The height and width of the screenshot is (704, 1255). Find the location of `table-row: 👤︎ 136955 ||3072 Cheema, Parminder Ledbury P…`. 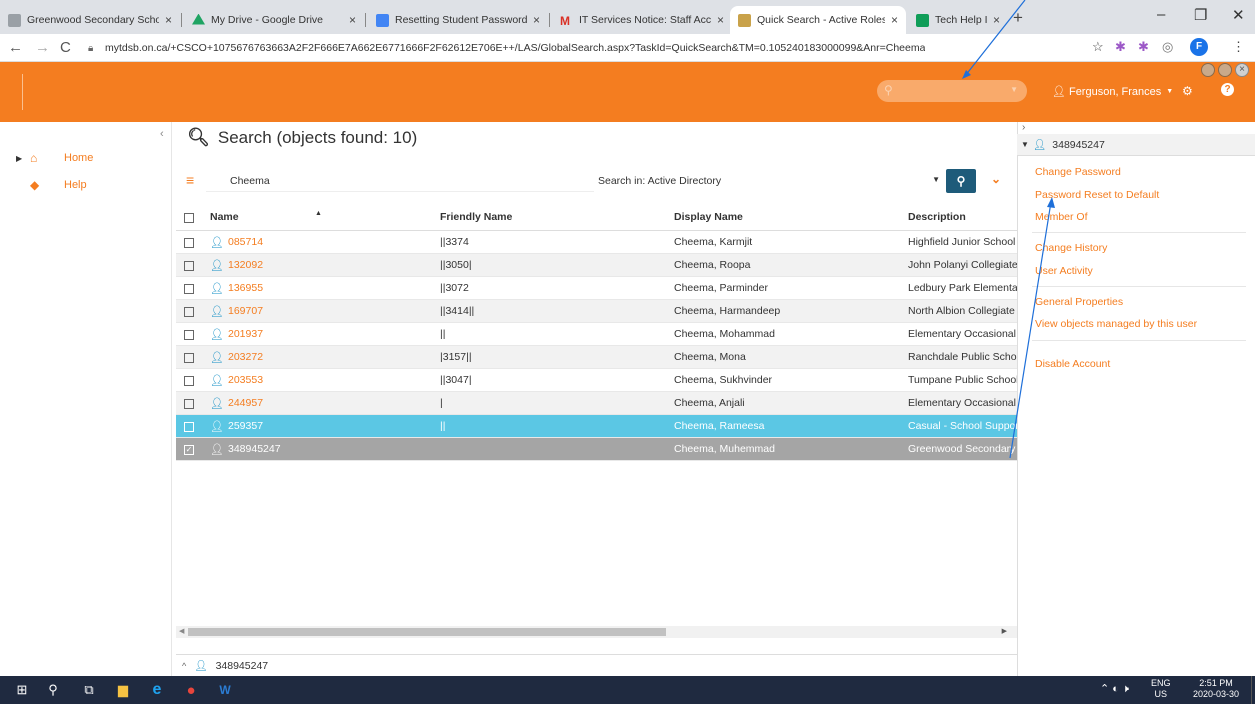

table-row: 👤︎ 136955 ||3072 Cheema, Parminder Ledbury P… is located at coordinates (596, 288).